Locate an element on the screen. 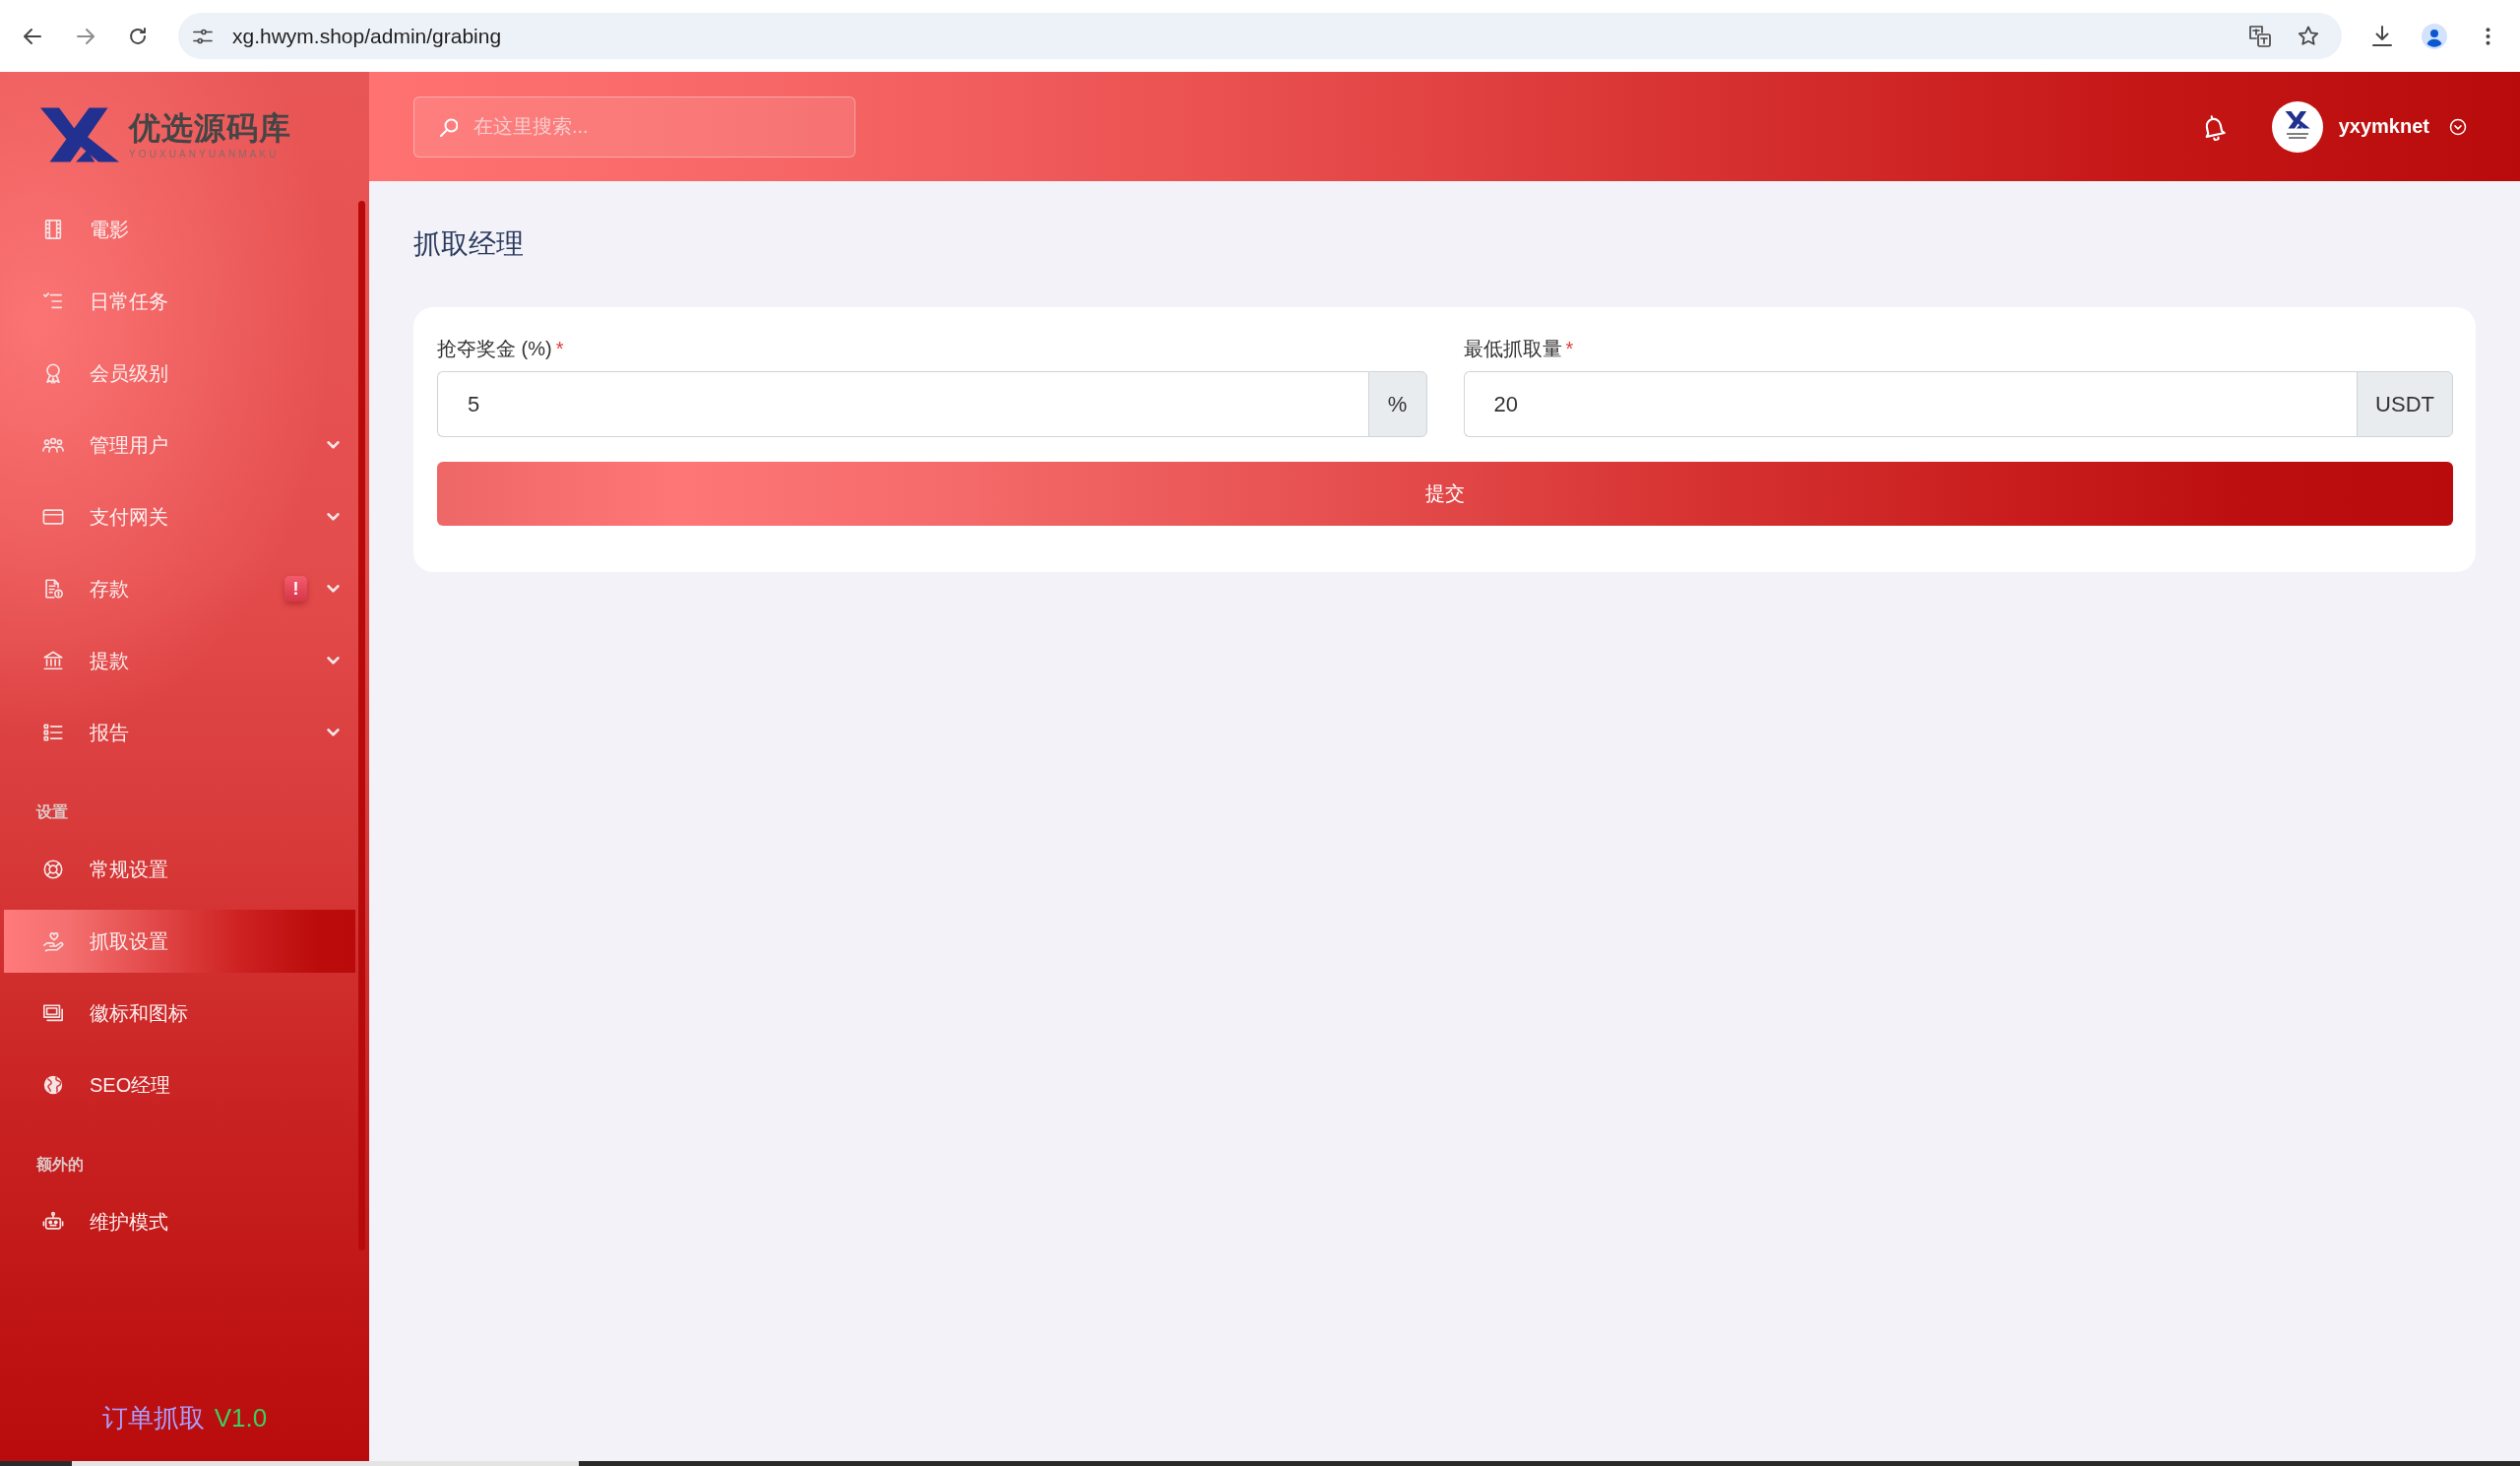 This screenshot has height=1466, width=2520. star-icon is located at coordinates (2308, 36).